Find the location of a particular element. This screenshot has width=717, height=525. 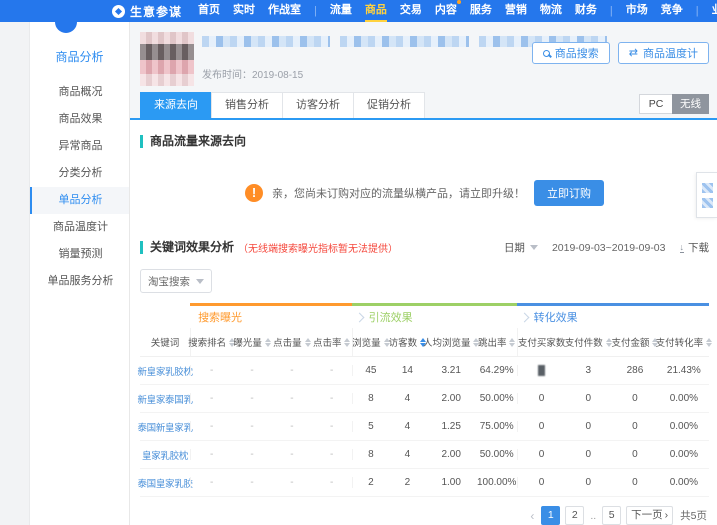

nav-item-内容: 内容 is located at coordinates (448, 11).